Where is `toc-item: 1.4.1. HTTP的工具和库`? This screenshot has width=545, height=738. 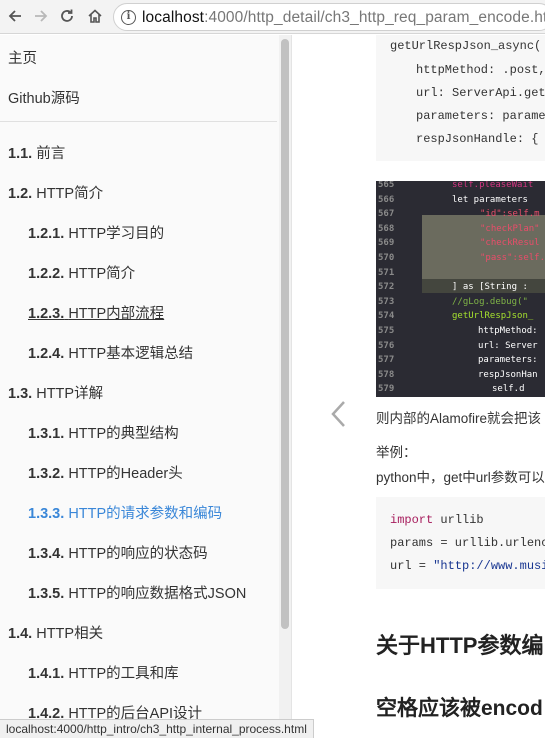 toc-item: 1.4.1. HTTP的工具和库 is located at coordinates (103, 672).